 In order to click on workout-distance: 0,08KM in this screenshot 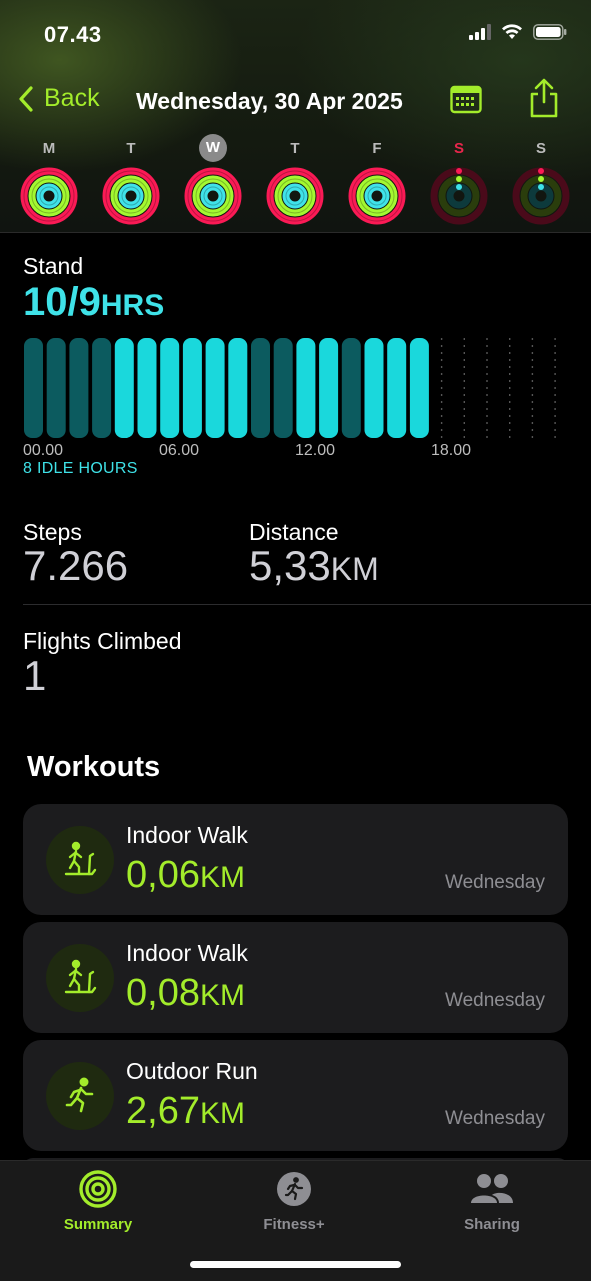, I will do `click(185, 993)`.